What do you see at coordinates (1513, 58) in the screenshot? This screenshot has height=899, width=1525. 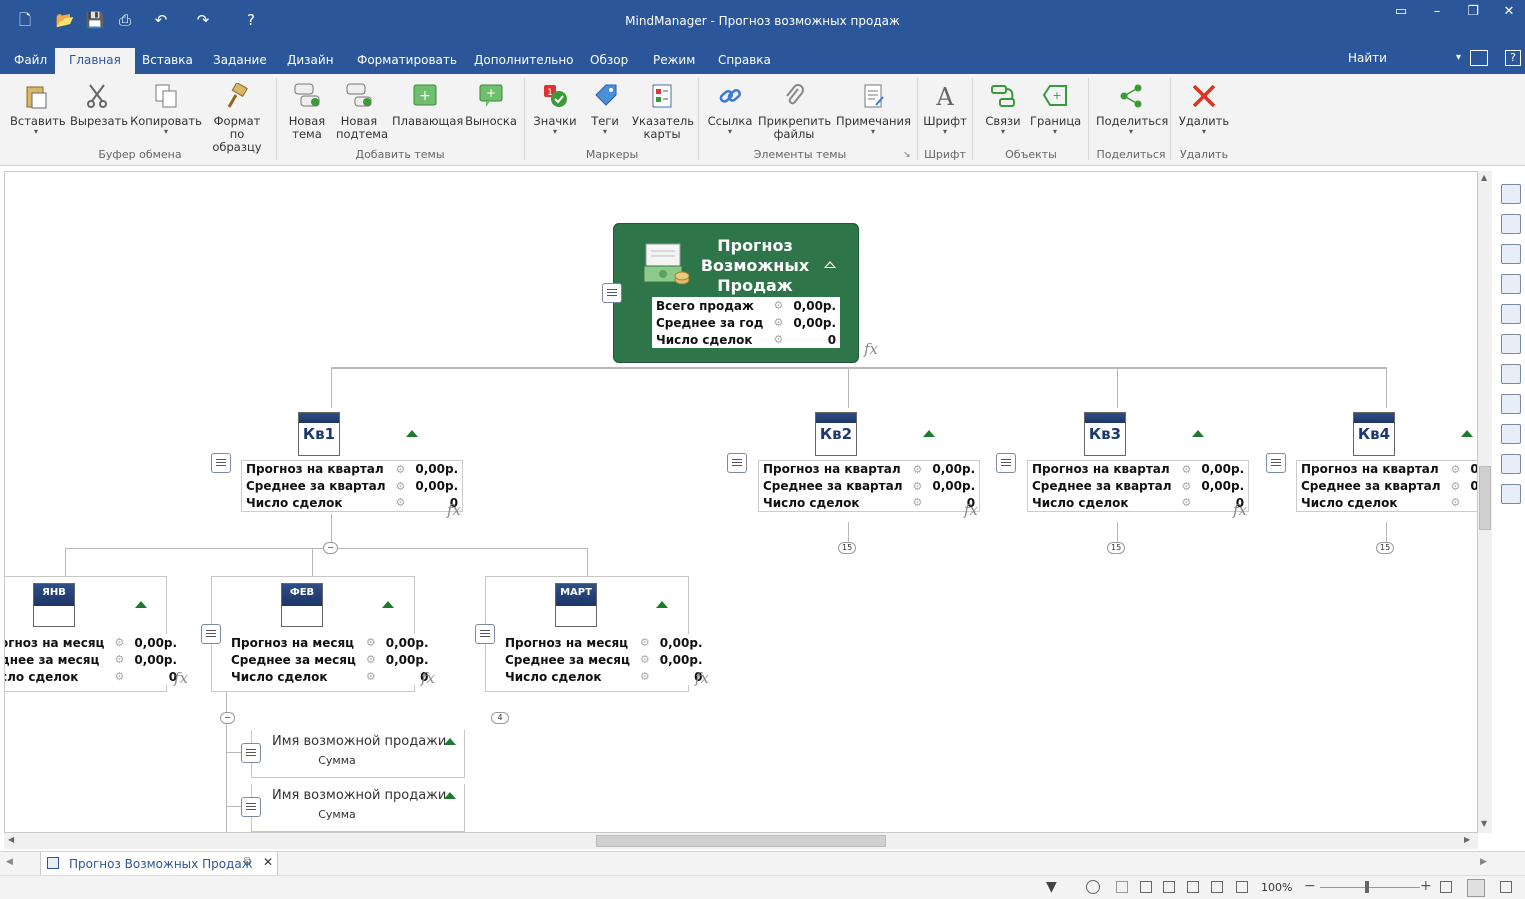 I see `help-question-icon: ?` at bounding box center [1513, 58].